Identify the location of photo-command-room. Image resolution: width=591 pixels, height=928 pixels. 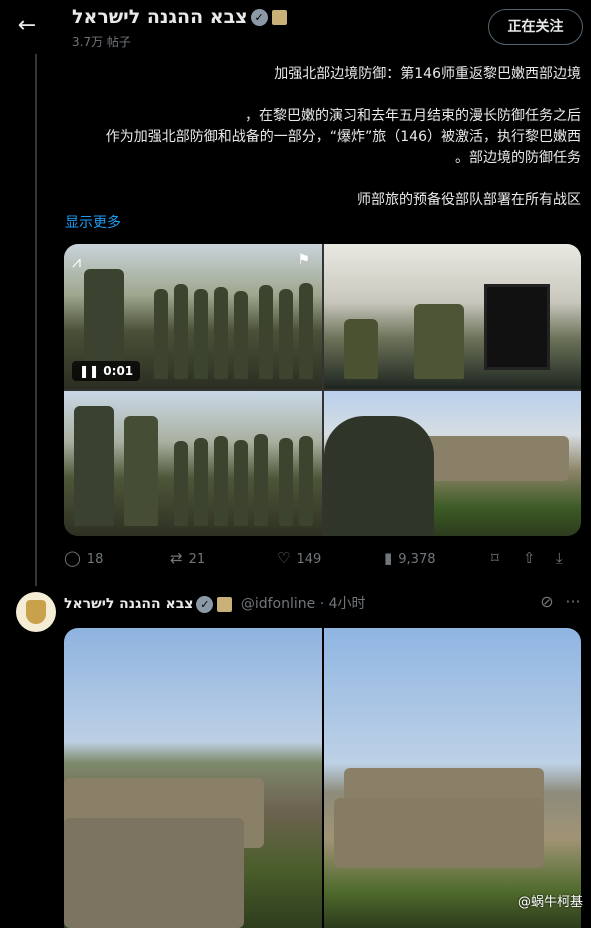
(452, 316).